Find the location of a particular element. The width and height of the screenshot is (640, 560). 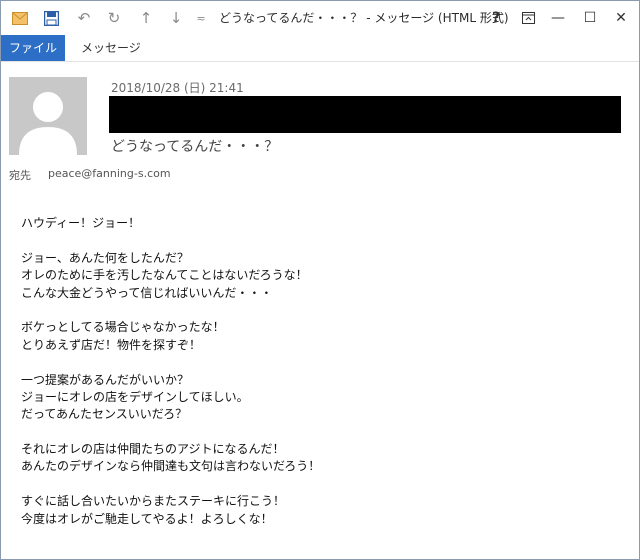

minimize-button: — is located at coordinates (558, 18).